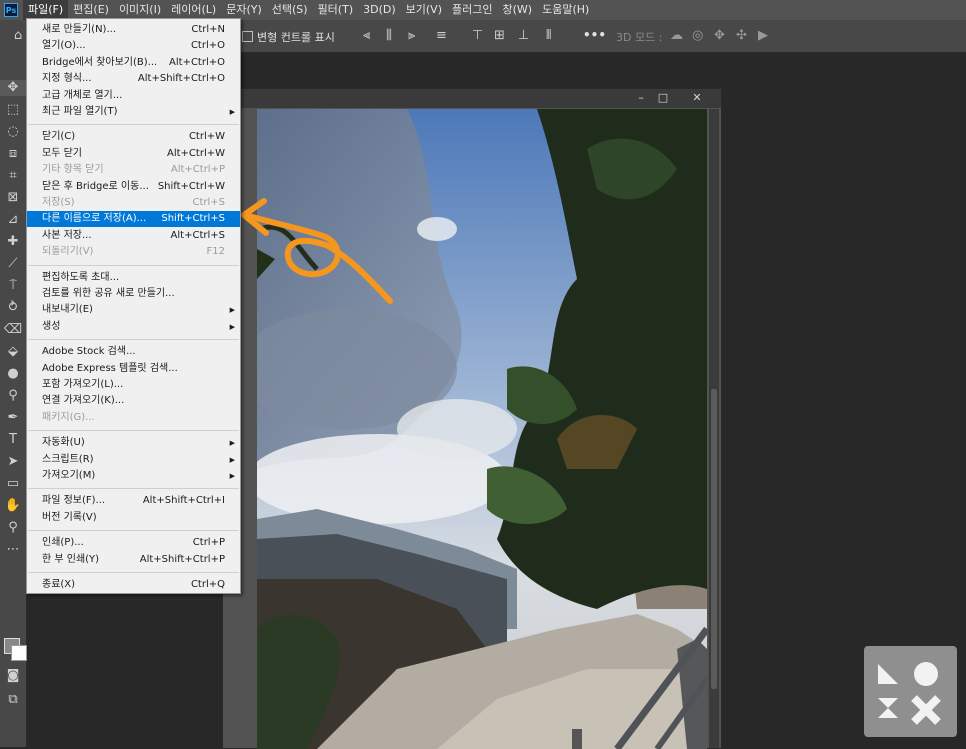 The height and width of the screenshot is (749, 966). Describe the element at coordinates (133, 501) in the screenshot. I see `file-menu-item: 파일 정보(F)... Alt+Shift+Ctrl+I` at that location.